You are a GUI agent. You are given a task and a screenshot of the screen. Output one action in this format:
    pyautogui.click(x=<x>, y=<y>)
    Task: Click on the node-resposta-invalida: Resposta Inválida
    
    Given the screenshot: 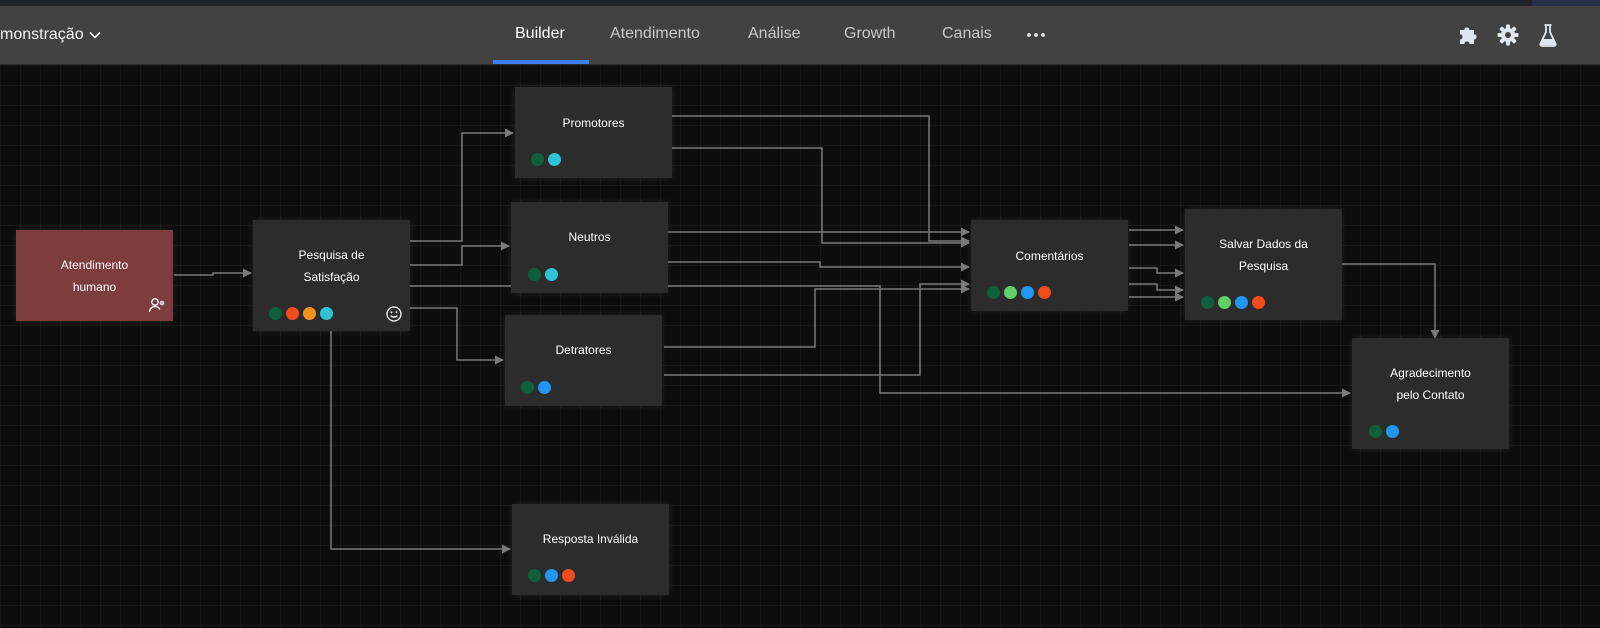 What is the action you would take?
    pyautogui.click(x=590, y=549)
    